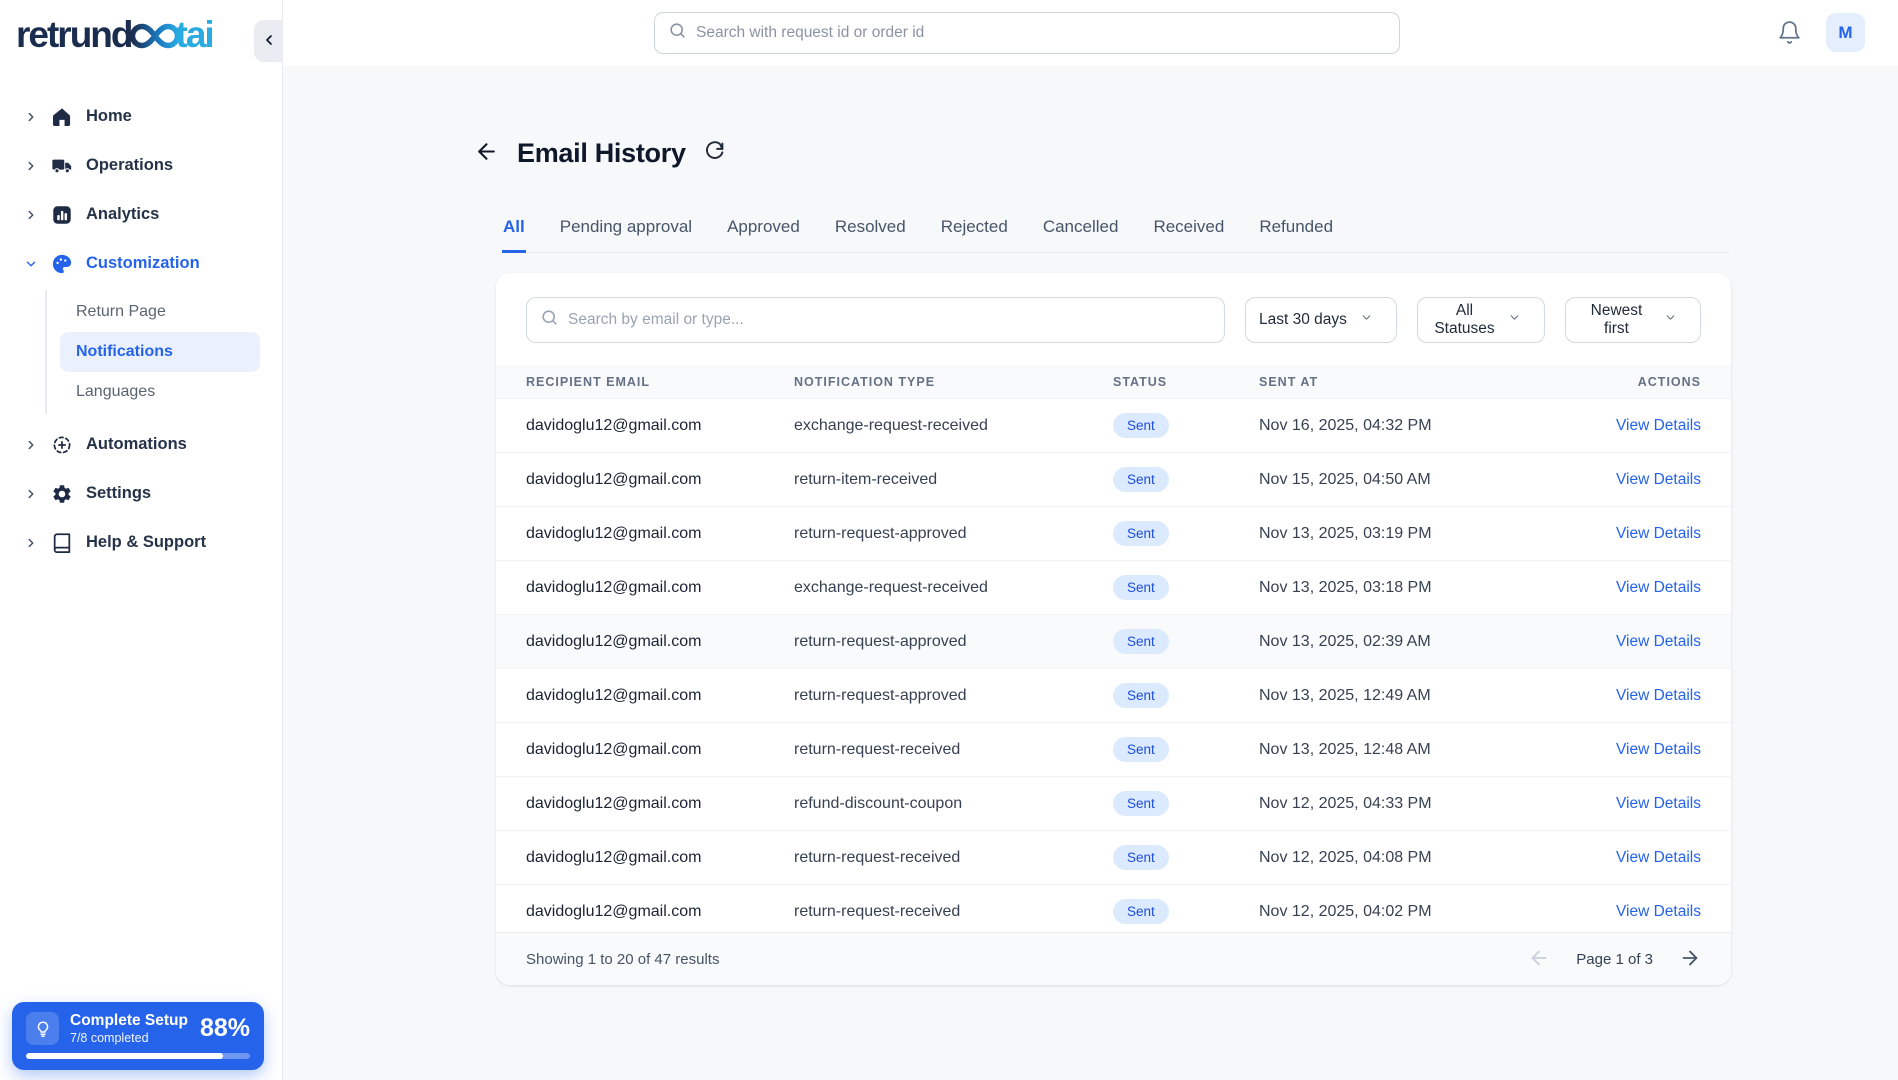  Describe the element at coordinates (116, 391) in the screenshot. I see `subitem-label: Languages` at that location.